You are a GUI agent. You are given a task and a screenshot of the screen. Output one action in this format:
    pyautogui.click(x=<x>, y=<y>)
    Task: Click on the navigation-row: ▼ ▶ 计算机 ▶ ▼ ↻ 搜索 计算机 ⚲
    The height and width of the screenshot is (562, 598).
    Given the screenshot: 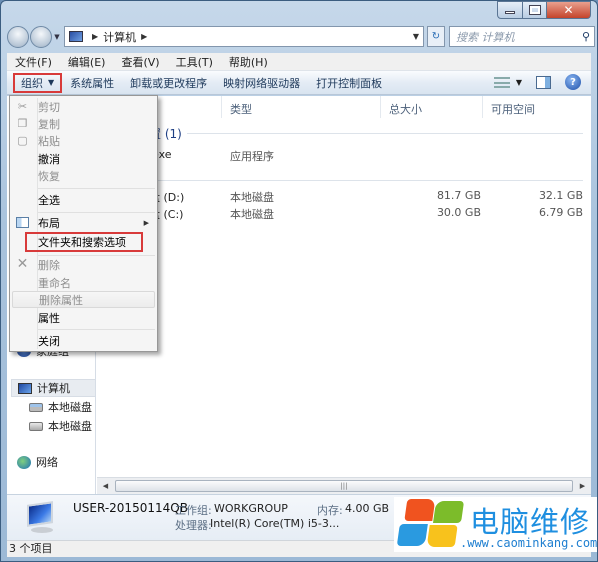 What is the action you would take?
    pyautogui.click(x=301, y=37)
    